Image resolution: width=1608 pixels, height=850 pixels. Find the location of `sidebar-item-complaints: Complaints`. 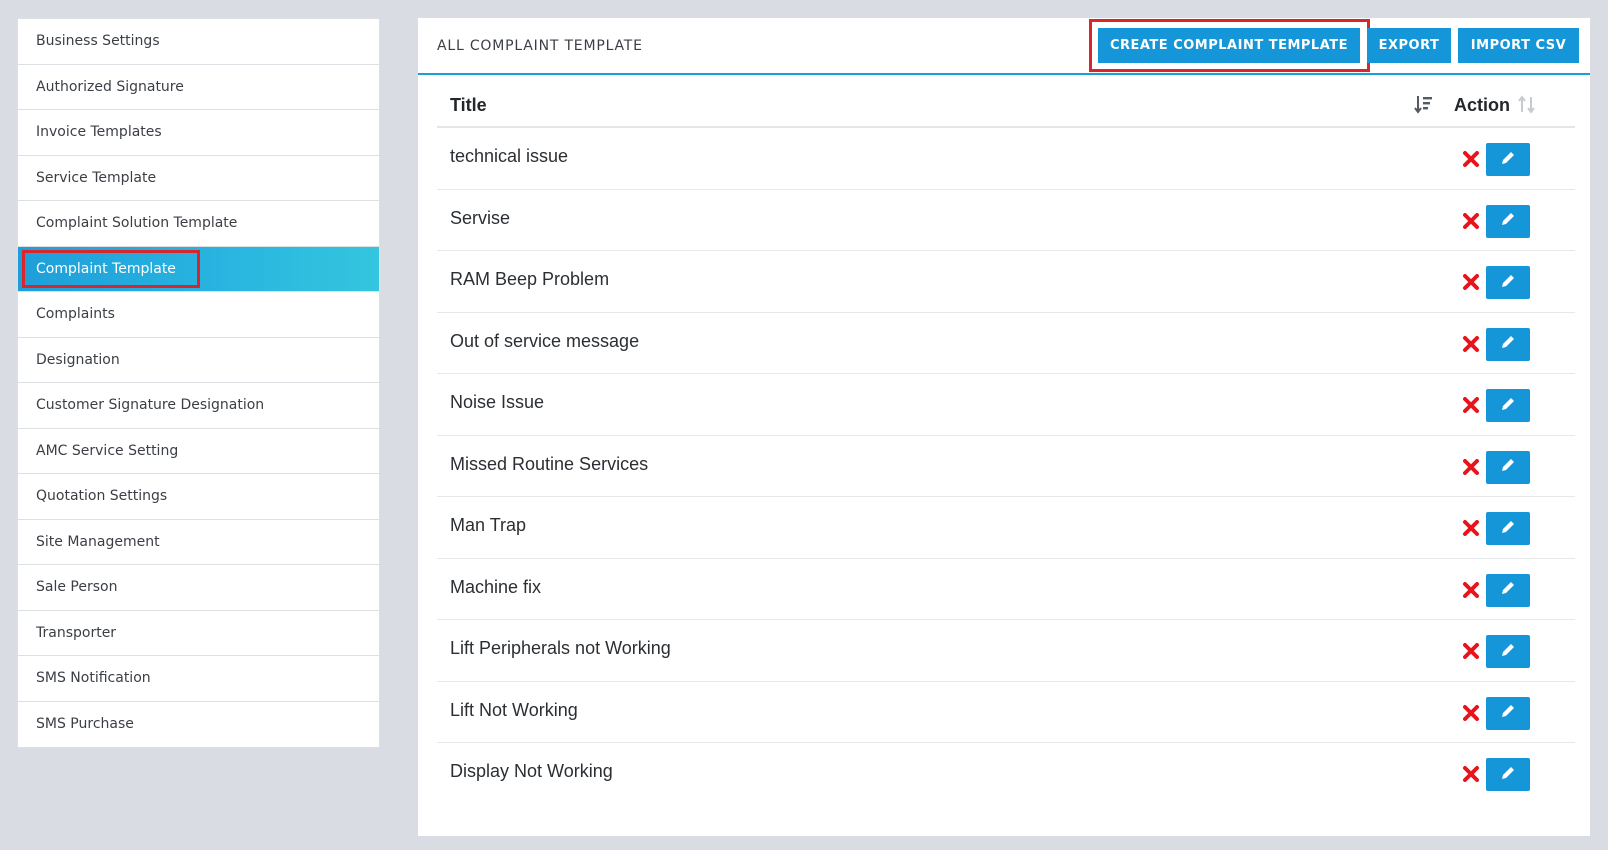

sidebar-item-complaints: Complaints is located at coordinates (198, 315).